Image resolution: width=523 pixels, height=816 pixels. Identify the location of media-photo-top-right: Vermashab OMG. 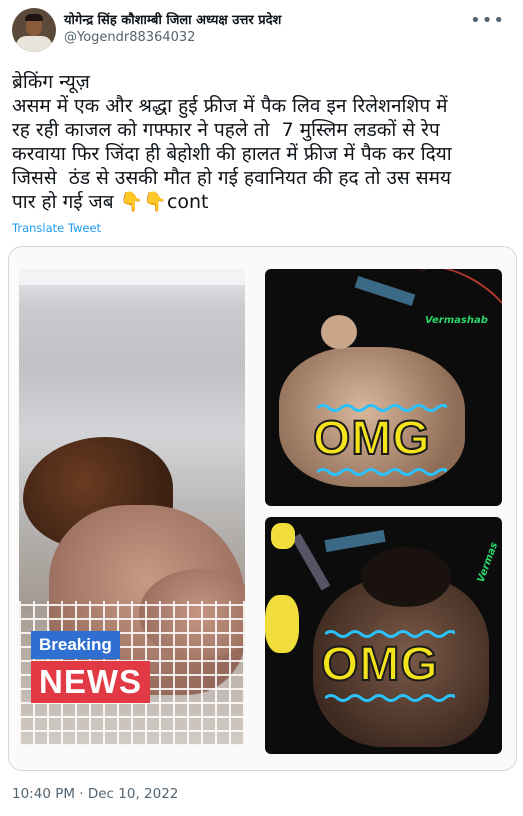
(383, 387).